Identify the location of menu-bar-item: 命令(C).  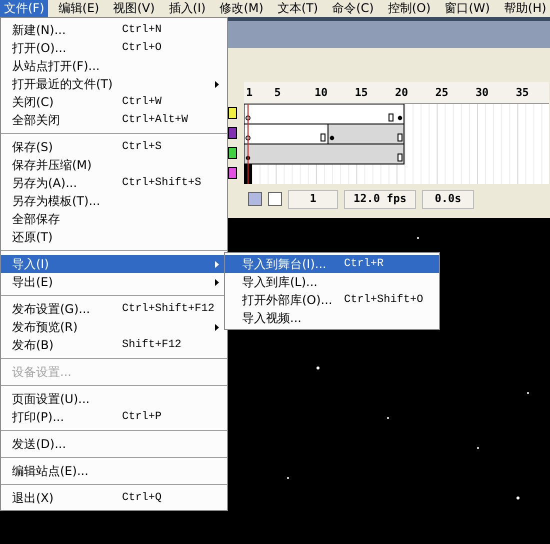
(353, 8).